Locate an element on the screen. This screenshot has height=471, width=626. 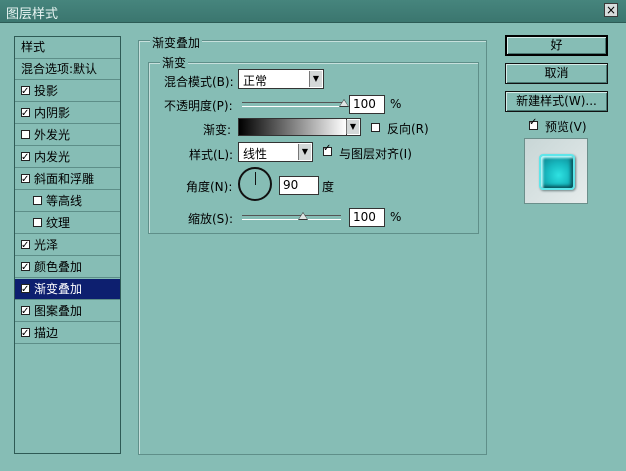
style-item-label: 颜色叠加 is located at coordinates (58, 267).